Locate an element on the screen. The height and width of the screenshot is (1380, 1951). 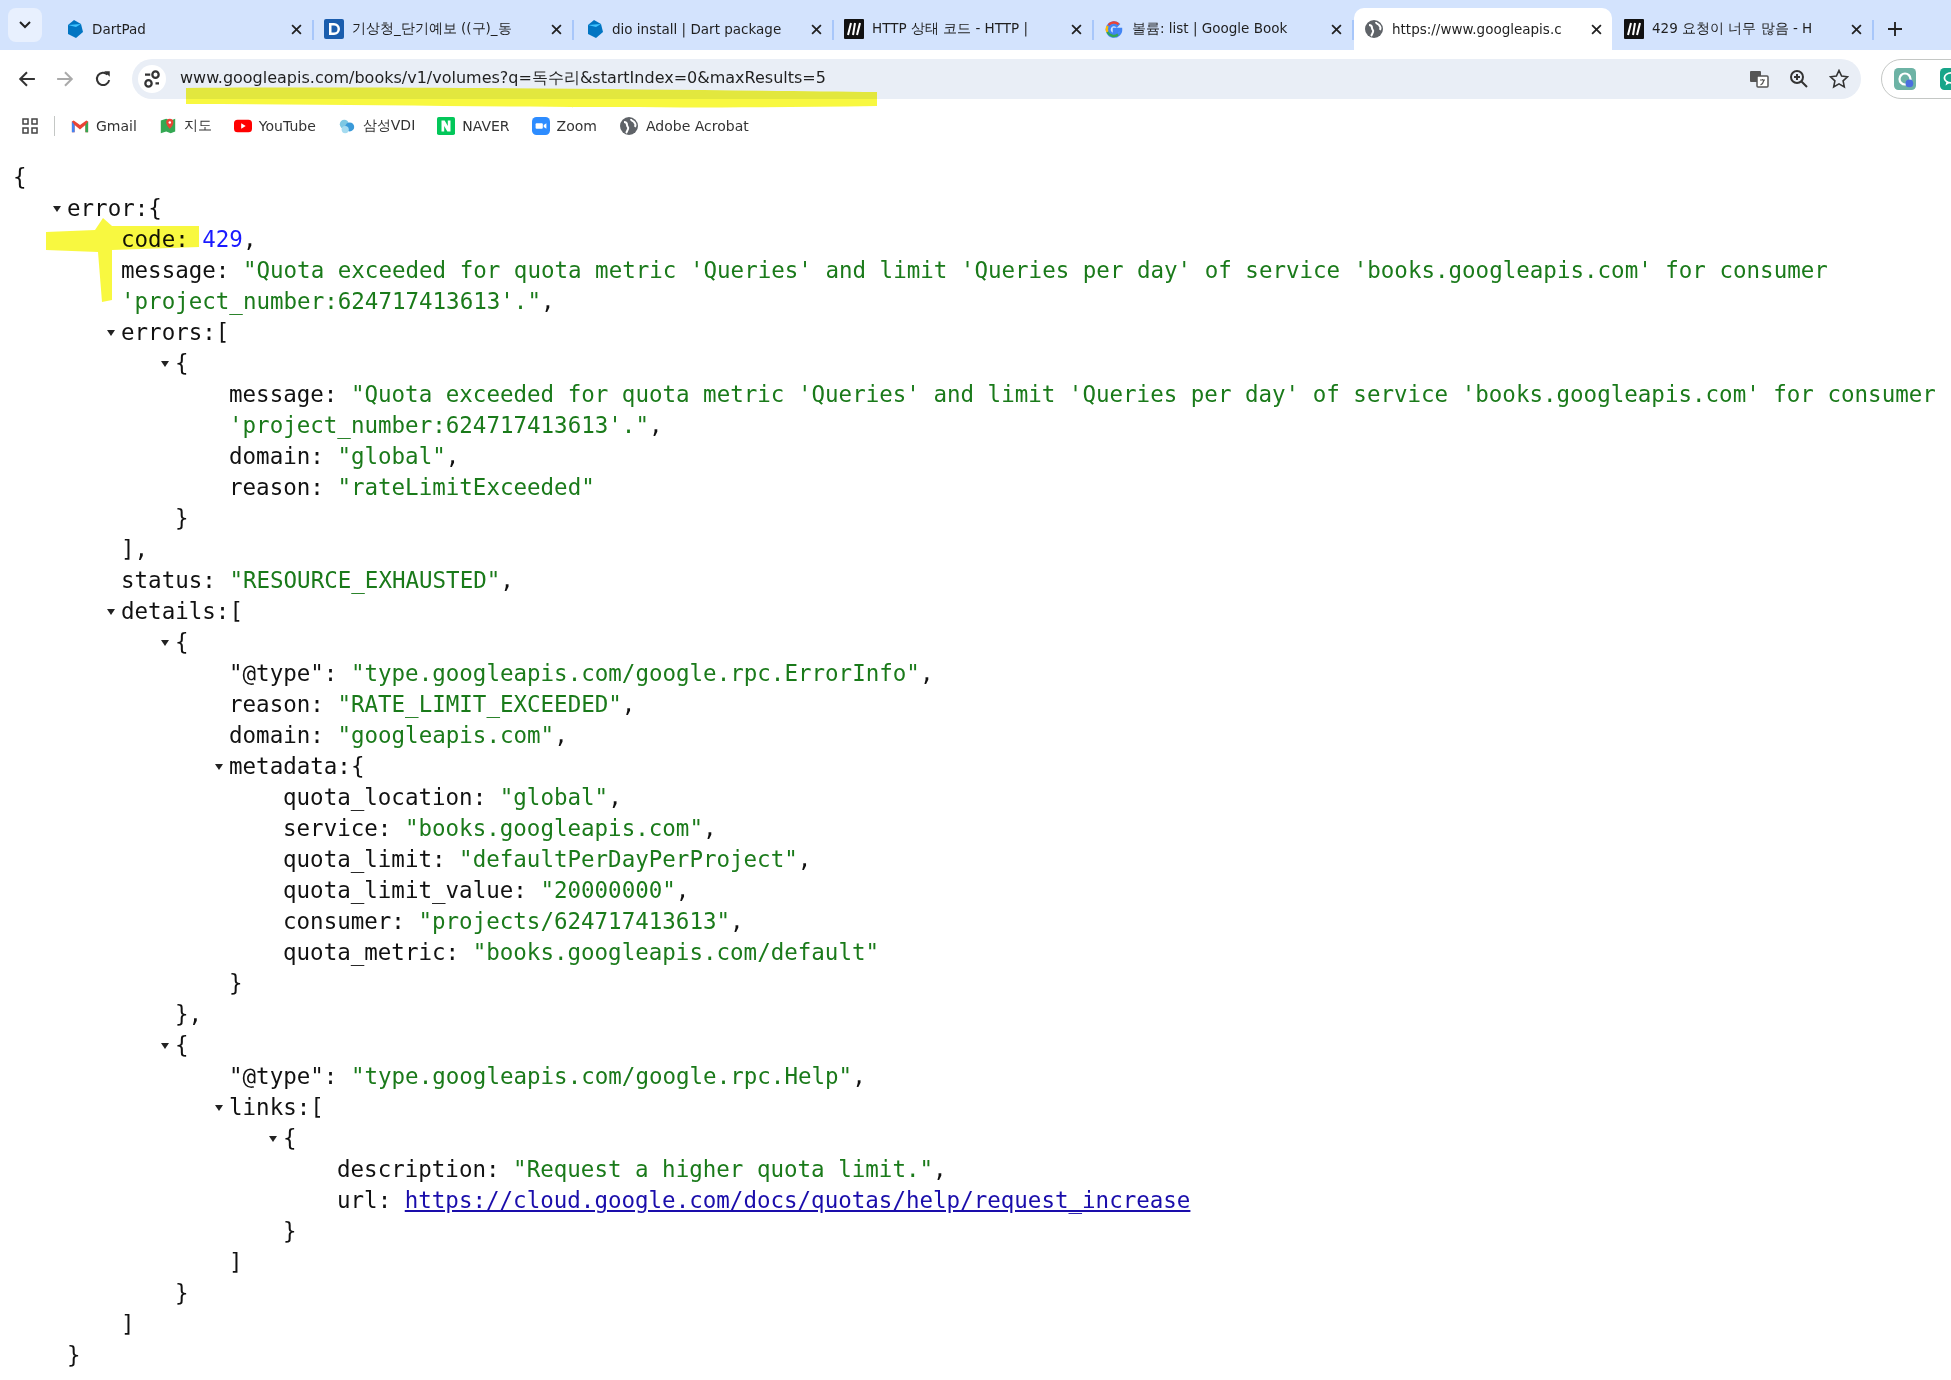
zoom-icon is located at coordinates (1799, 78).